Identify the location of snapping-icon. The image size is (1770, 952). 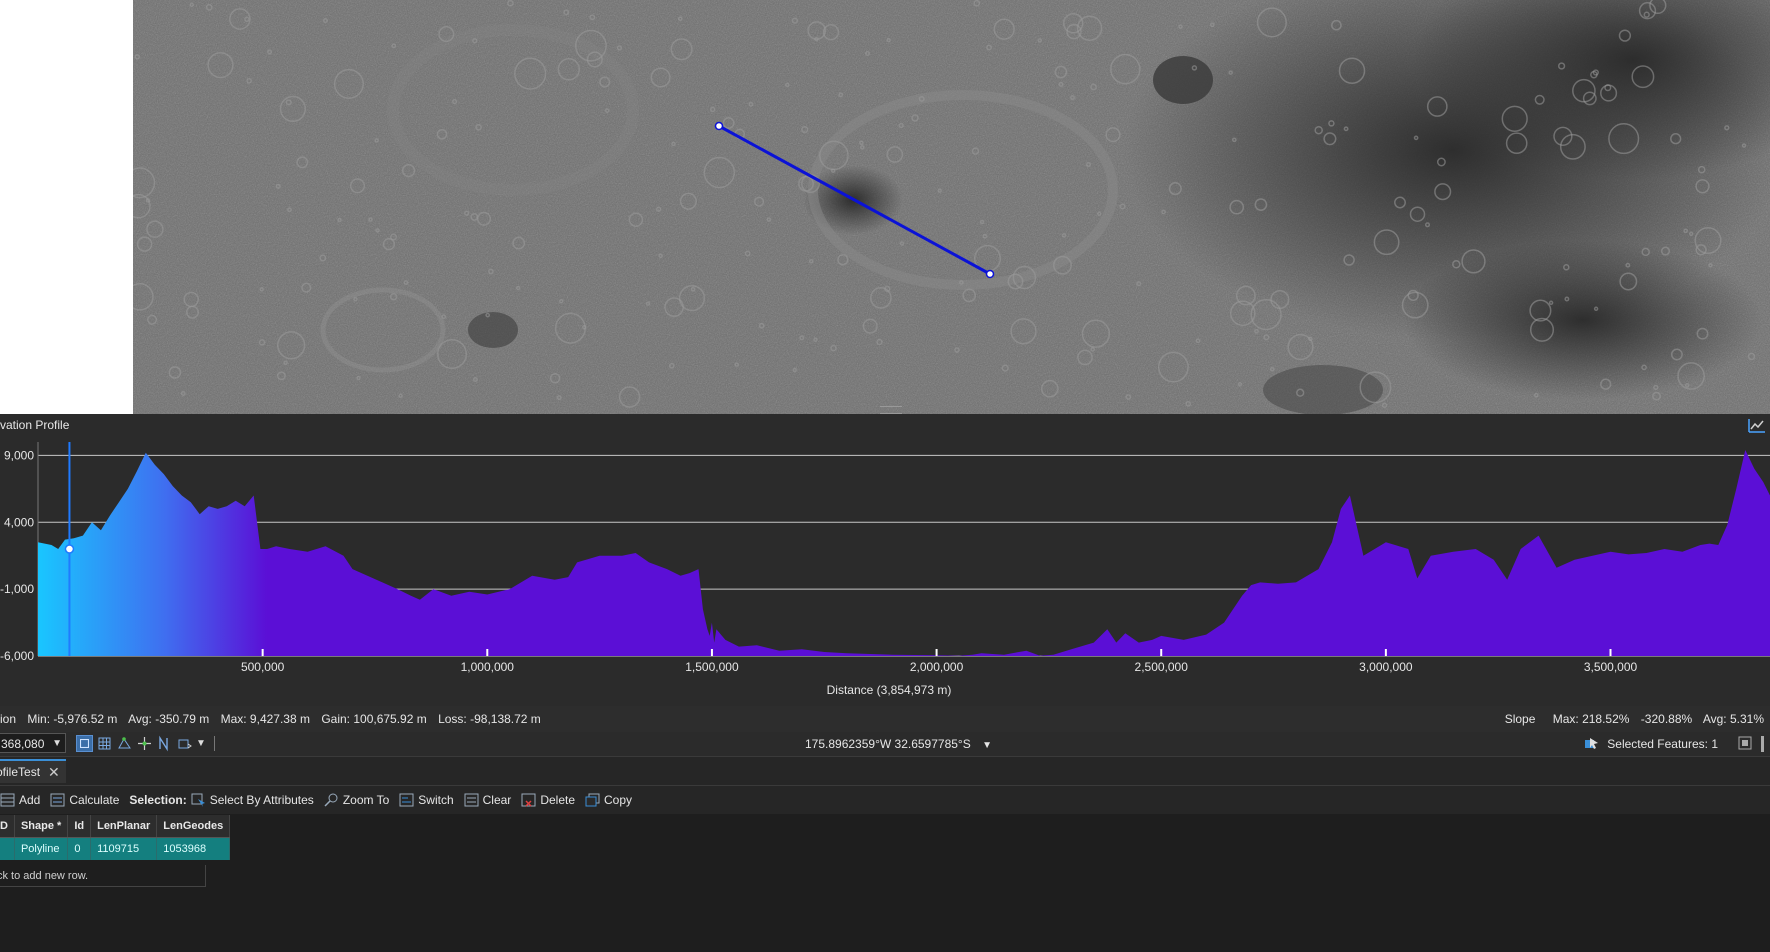
(124, 743).